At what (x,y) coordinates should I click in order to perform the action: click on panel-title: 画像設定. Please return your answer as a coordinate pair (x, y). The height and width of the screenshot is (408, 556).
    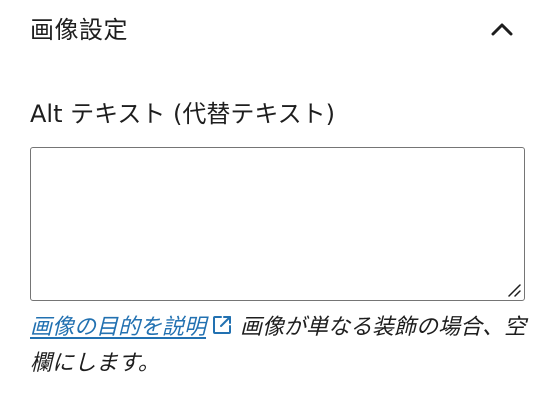
    Looking at the image, I should click on (79, 30).